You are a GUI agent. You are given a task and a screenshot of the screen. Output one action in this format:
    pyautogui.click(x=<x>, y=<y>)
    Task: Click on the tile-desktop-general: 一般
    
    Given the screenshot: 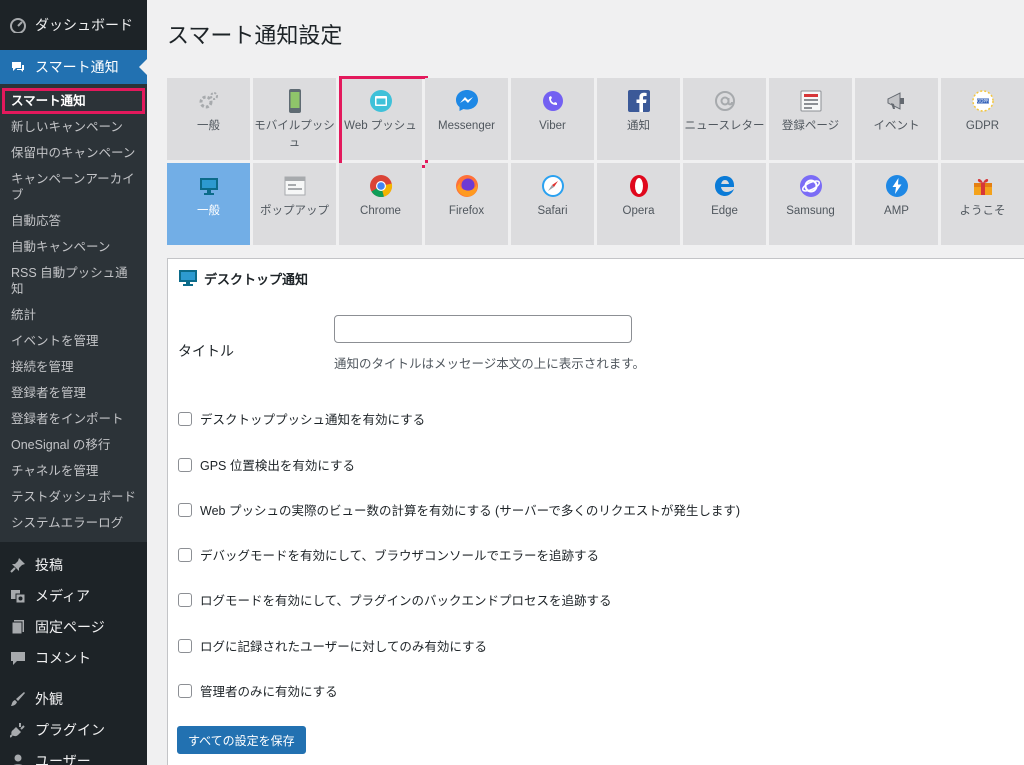 What is the action you would take?
    pyautogui.click(x=208, y=204)
    